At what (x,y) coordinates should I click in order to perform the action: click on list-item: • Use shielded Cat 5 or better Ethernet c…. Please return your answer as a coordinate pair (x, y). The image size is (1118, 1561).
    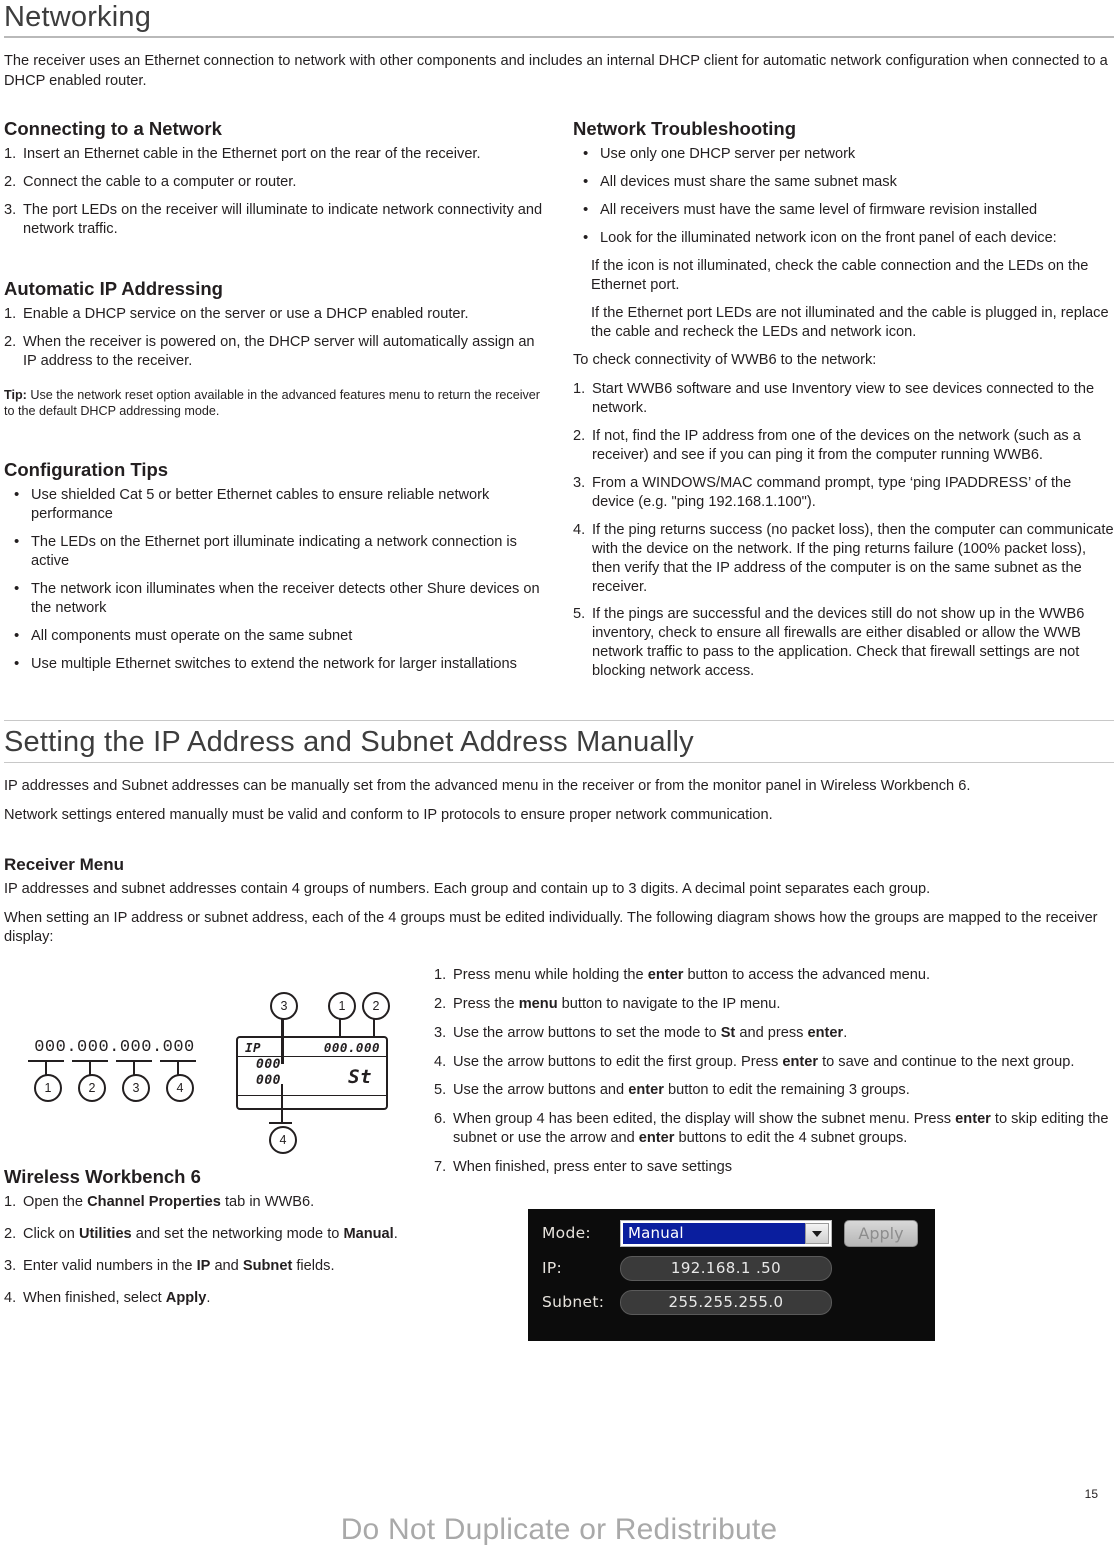
    Looking at the image, I should click on (274, 505).